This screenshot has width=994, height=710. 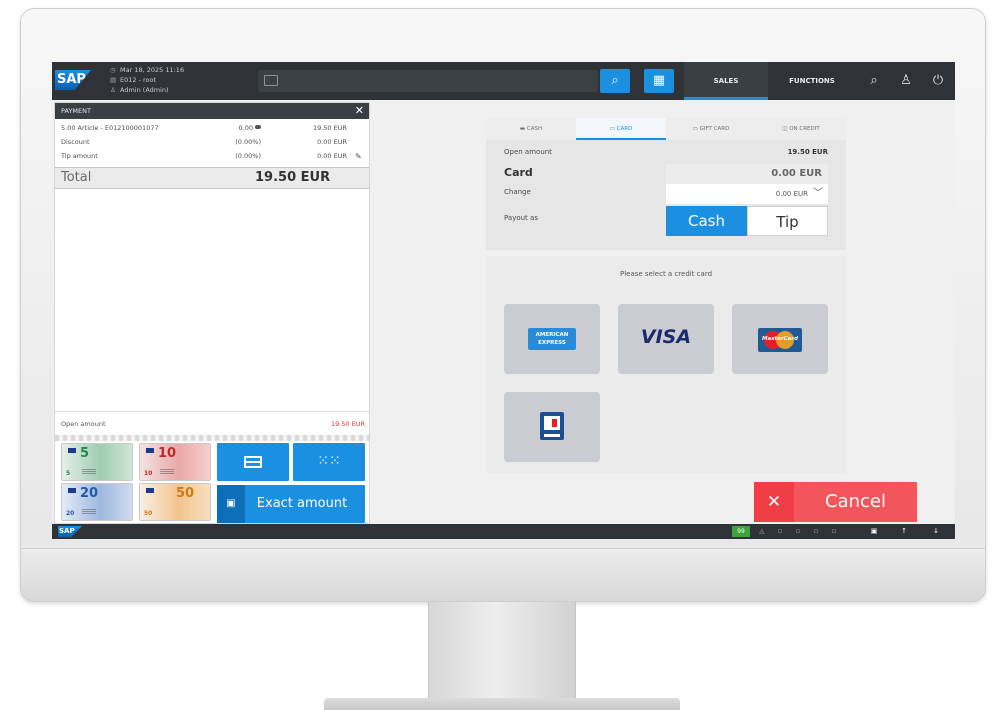 I want to click on banknote-value: 10, so click(x=167, y=453).